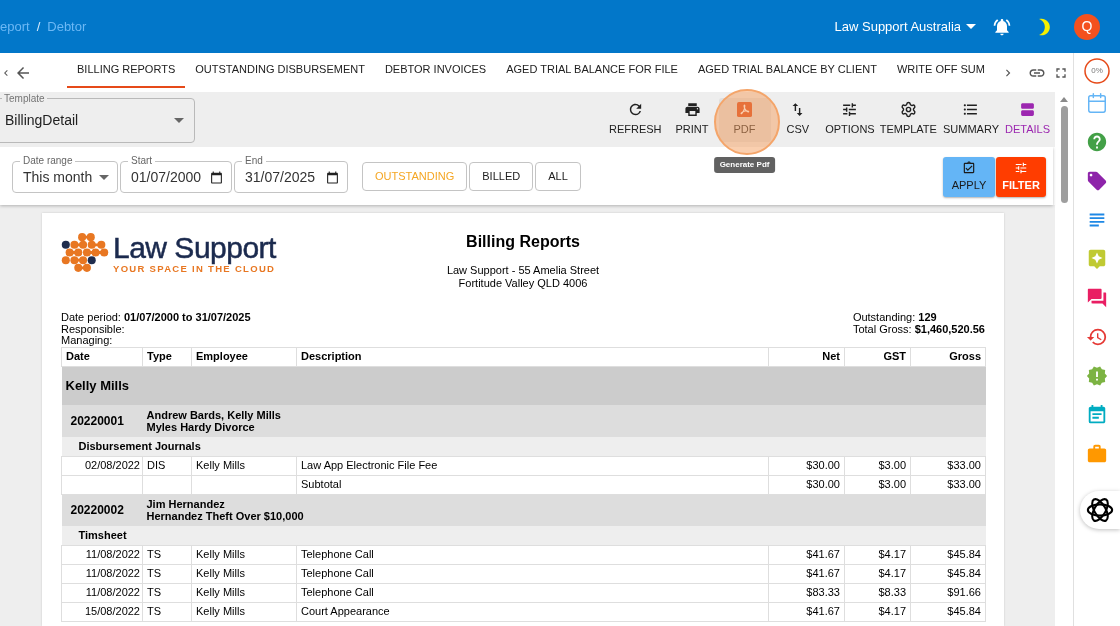 Image resolution: width=1120 pixels, height=626 pixels. I want to click on dot-cluster-icon, so click(85, 252).